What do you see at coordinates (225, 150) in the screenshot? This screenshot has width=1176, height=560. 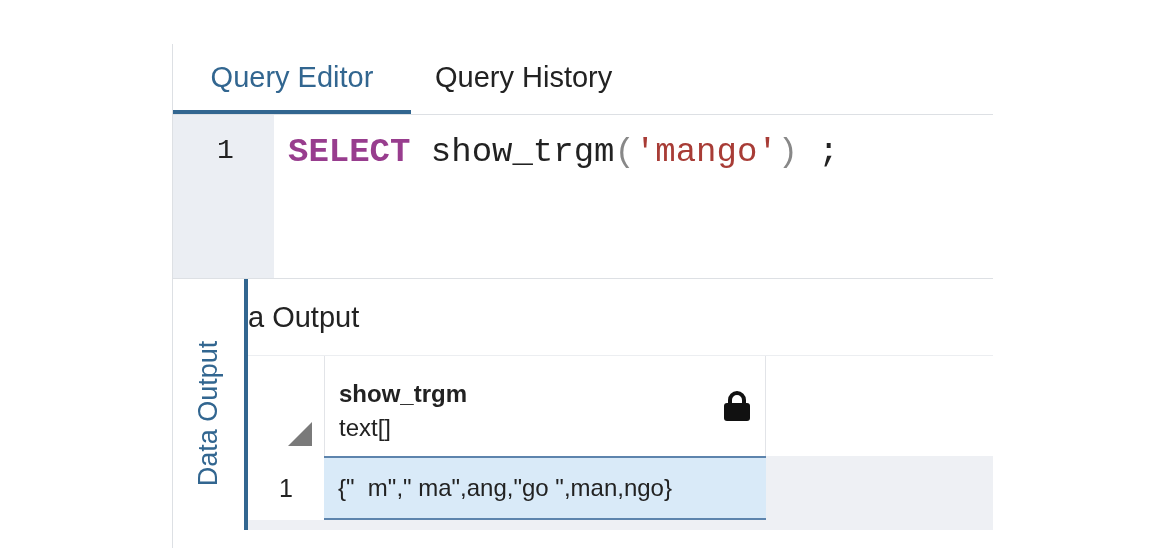 I see `line-number: 1` at bounding box center [225, 150].